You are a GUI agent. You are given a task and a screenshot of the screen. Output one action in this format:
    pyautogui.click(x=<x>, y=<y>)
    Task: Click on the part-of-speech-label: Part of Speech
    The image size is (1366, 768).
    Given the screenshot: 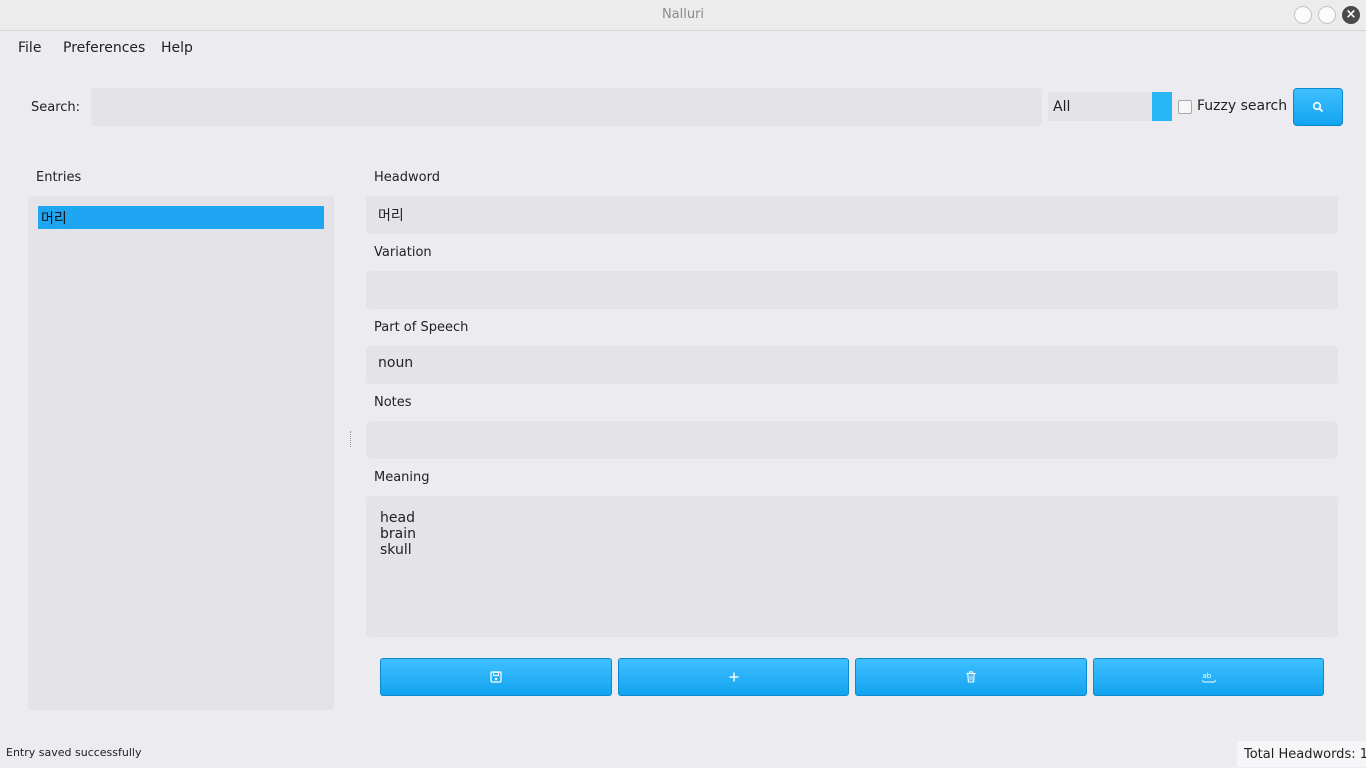 What is the action you would take?
    pyautogui.click(x=421, y=327)
    